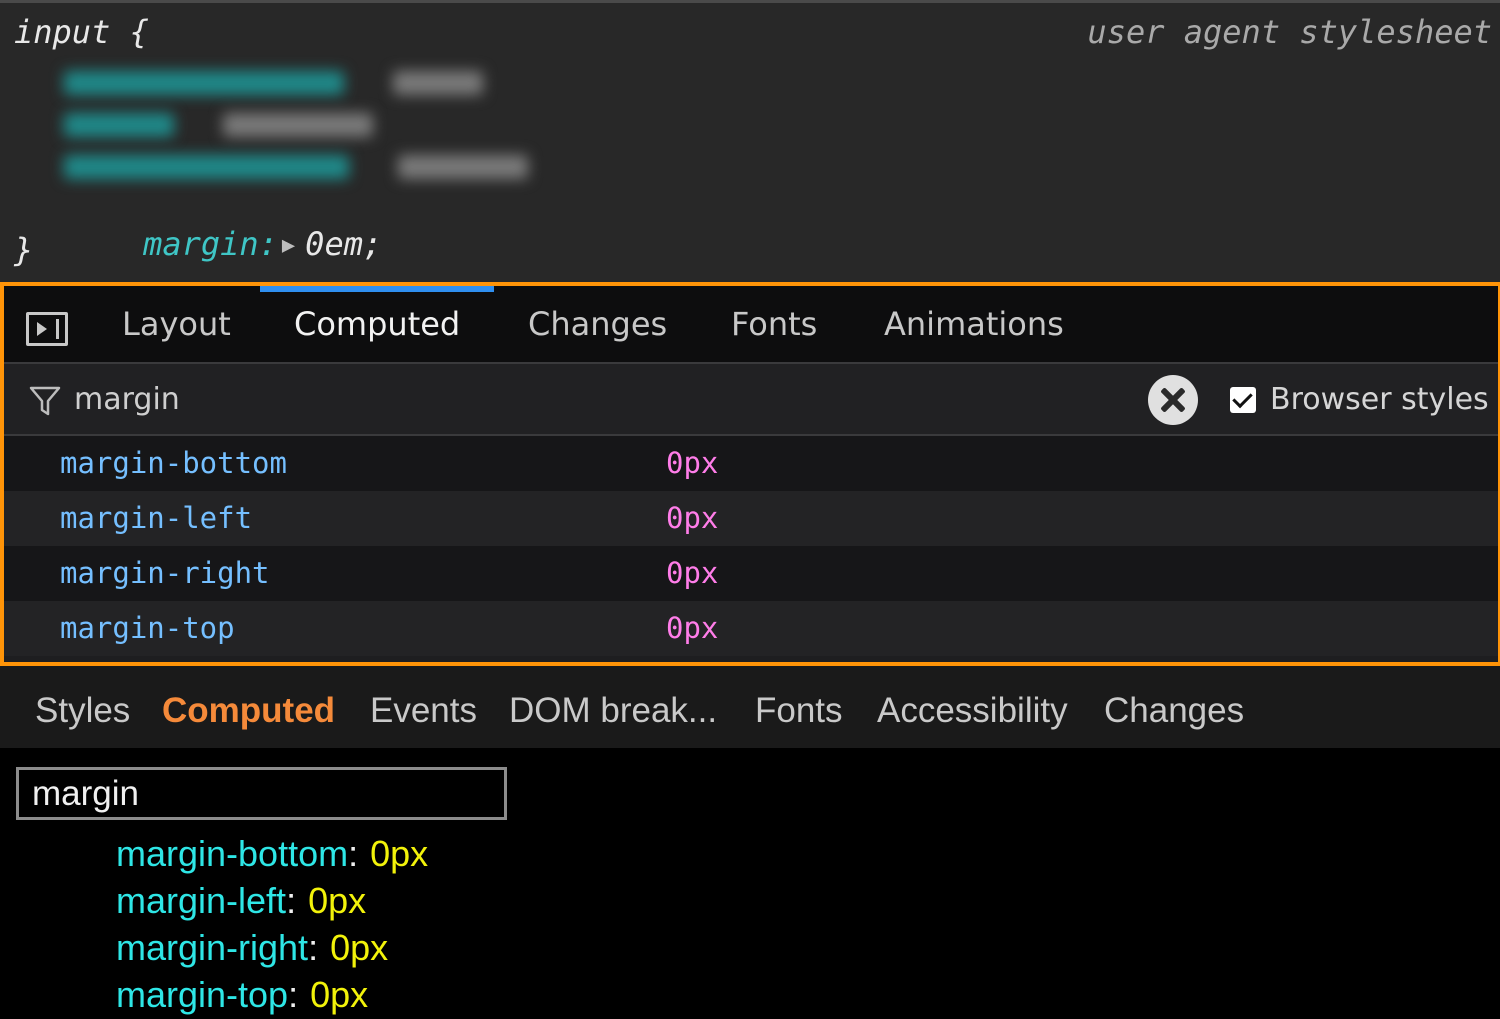 The width and height of the screenshot is (1500, 1019). I want to click on computed-property-row: margin-top: 0px, so click(272, 994).